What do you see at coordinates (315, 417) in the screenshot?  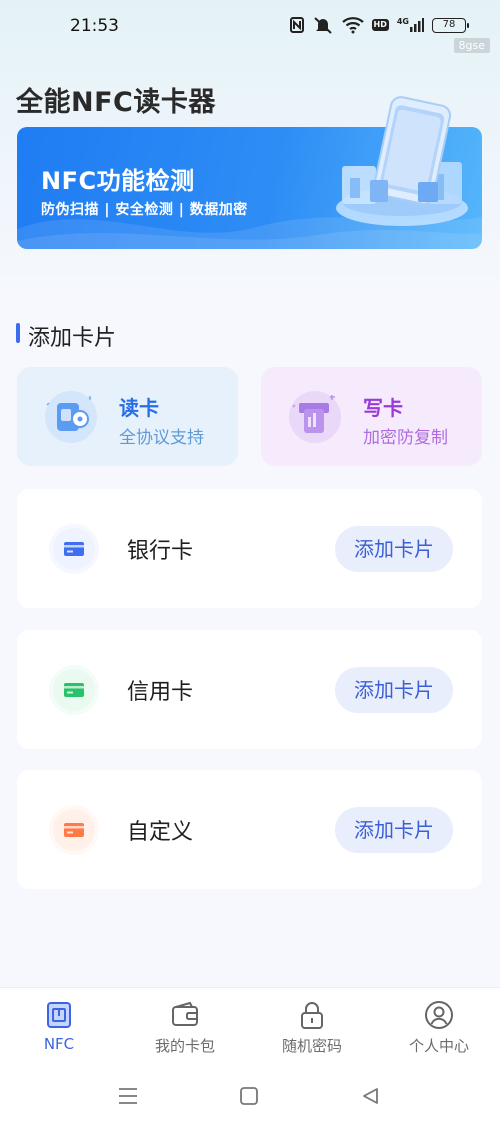 I see `write-card-icon` at bounding box center [315, 417].